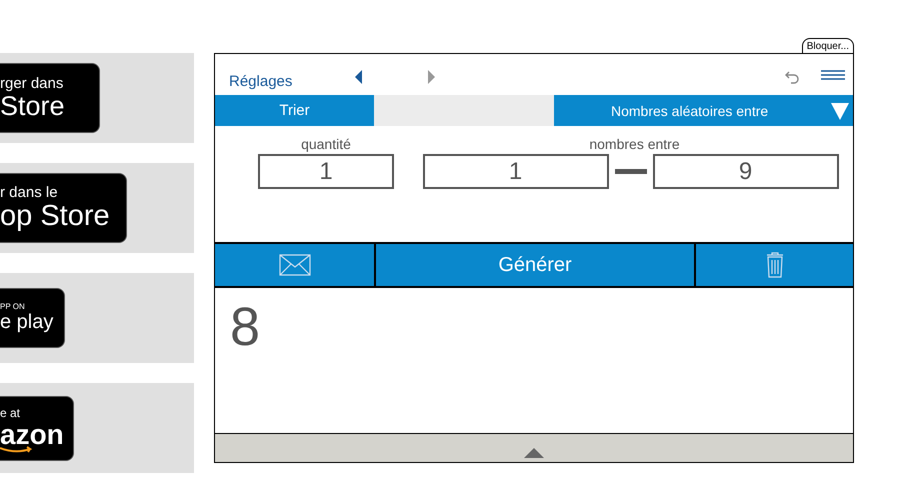  Describe the element at coordinates (515, 171) in the screenshot. I see `range-from-field: 1` at that location.